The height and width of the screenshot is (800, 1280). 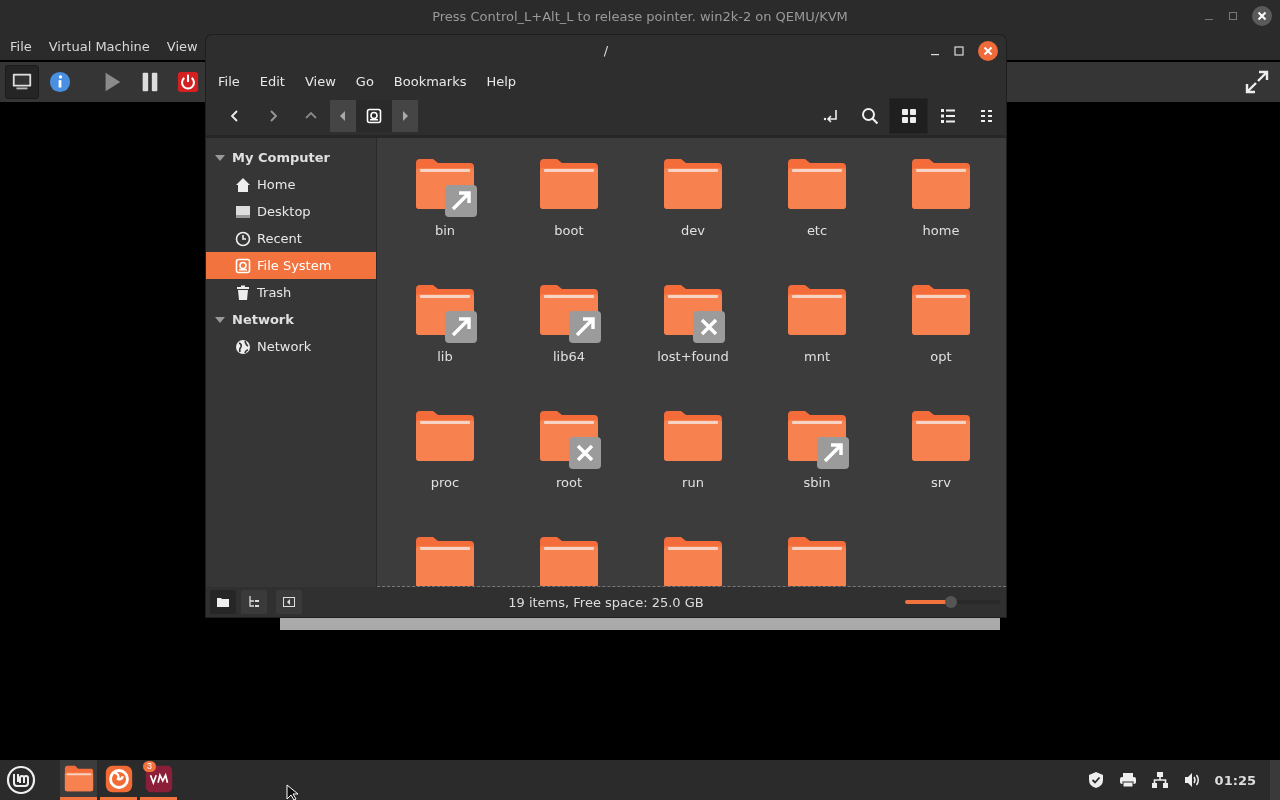 I want to click on clock: 01:25, so click(x=1235, y=780).